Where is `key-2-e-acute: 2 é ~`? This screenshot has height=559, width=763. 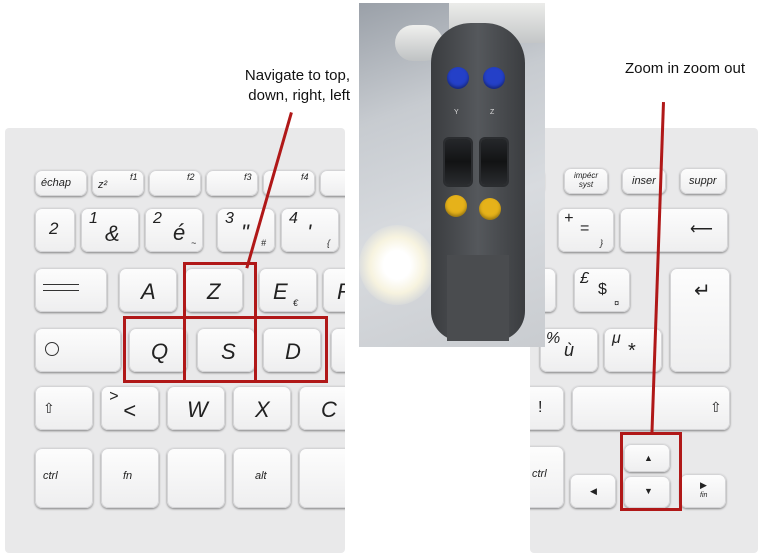 key-2-e-acute: 2 é ~ is located at coordinates (174, 230).